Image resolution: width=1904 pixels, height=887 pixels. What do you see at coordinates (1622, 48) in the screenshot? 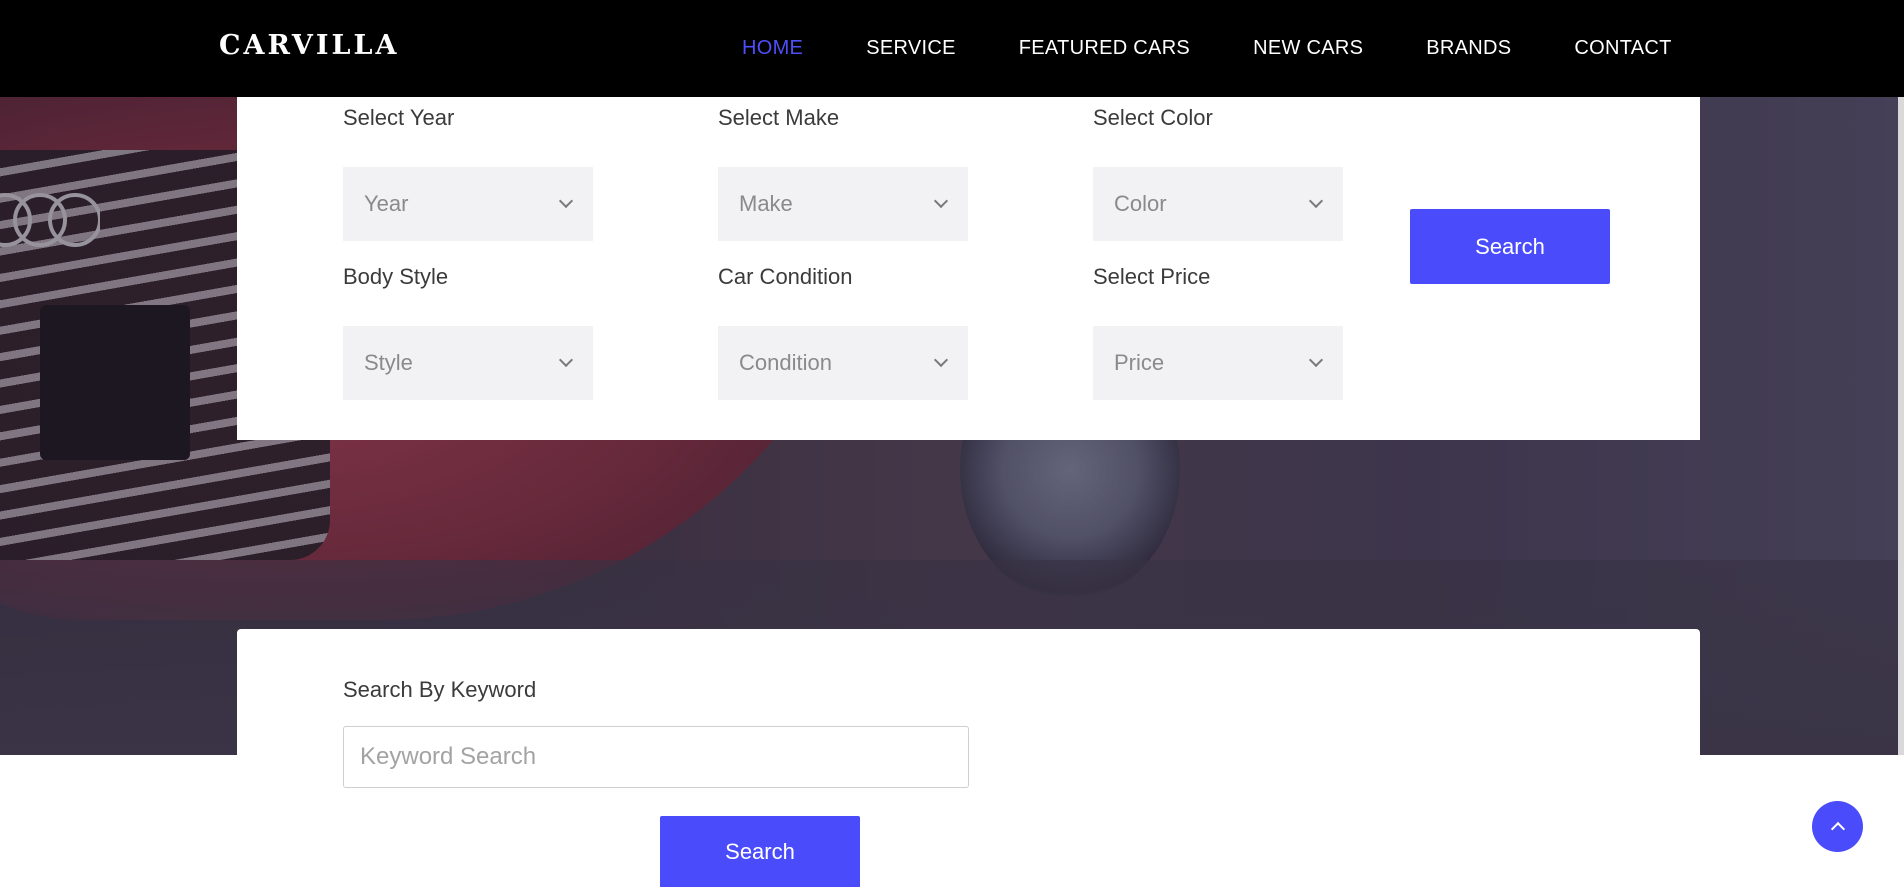
I see `nav-item-contact: CONTACT` at bounding box center [1622, 48].